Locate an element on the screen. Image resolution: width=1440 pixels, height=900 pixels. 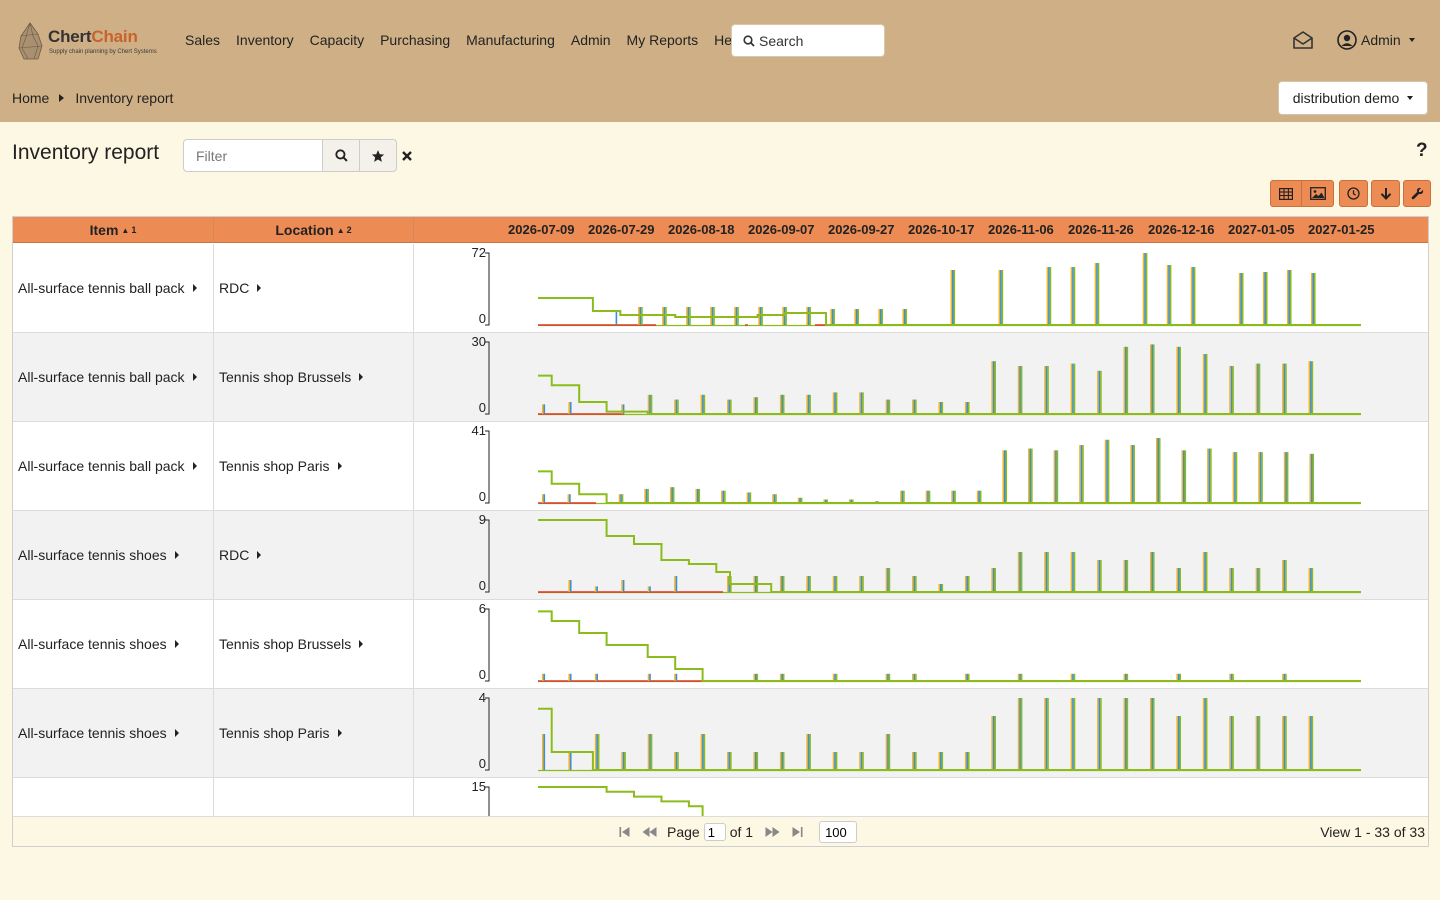
nav-inventory: Inventory is located at coordinates (265, 40).